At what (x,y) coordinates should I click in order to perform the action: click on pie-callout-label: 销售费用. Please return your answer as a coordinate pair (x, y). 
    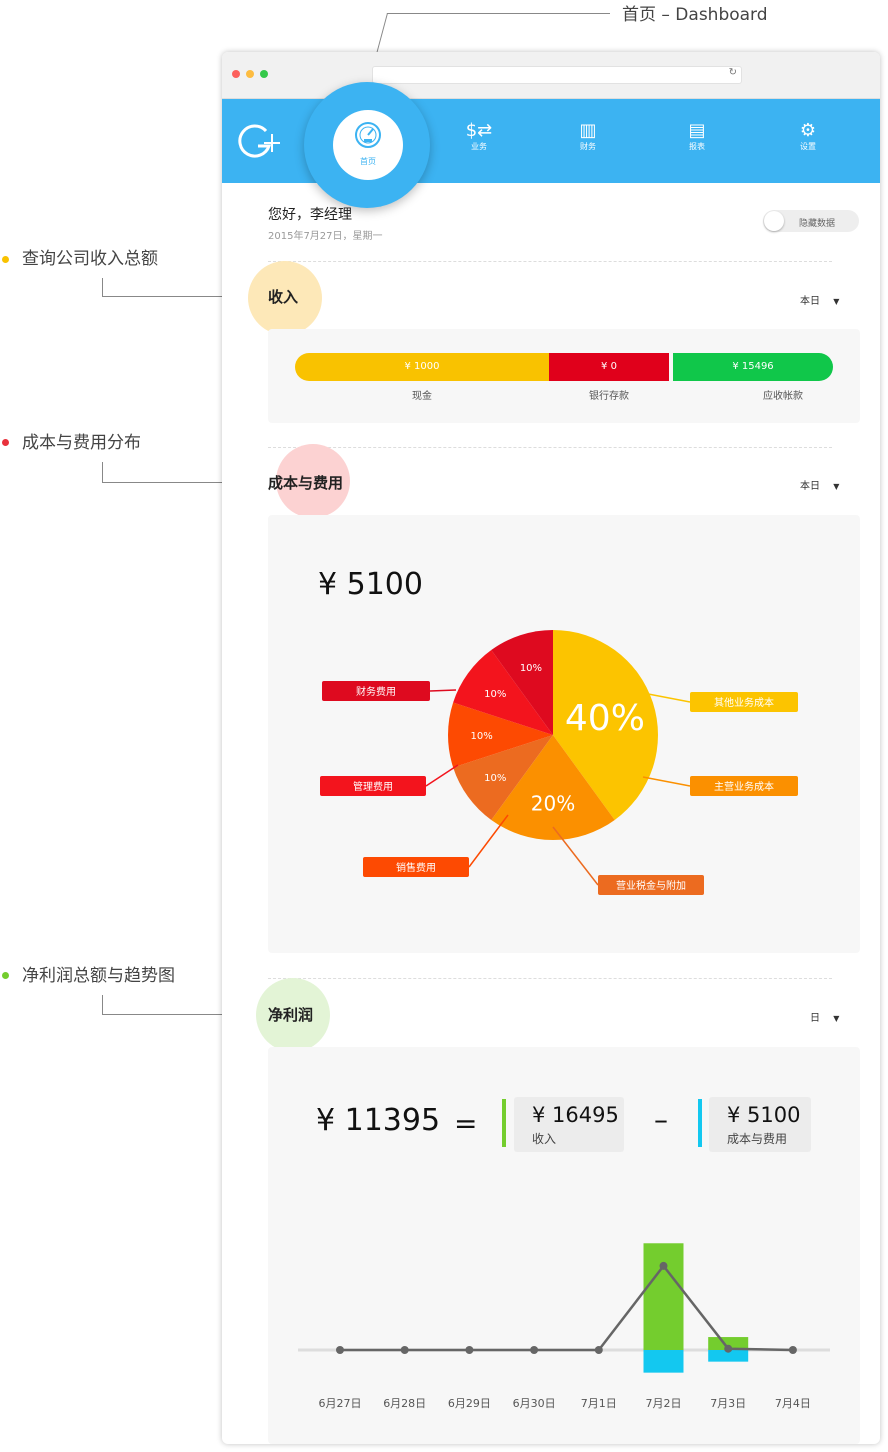
    Looking at the image, I should click on (416, 867).